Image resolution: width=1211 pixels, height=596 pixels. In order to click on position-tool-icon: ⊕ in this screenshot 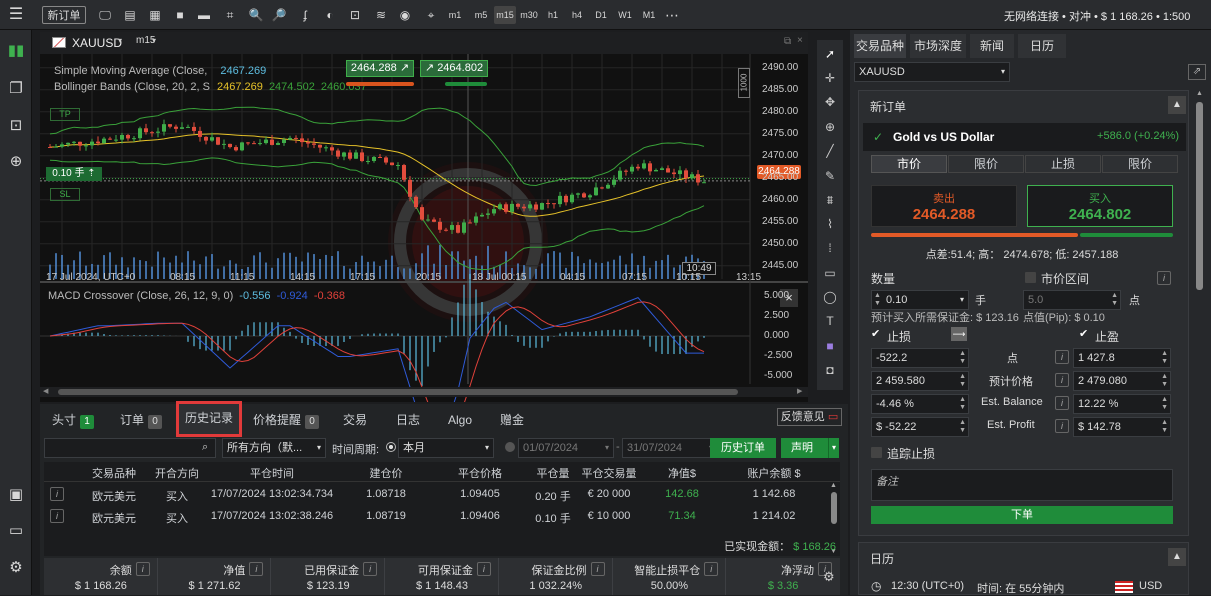, I will do `click(830, 127)`.